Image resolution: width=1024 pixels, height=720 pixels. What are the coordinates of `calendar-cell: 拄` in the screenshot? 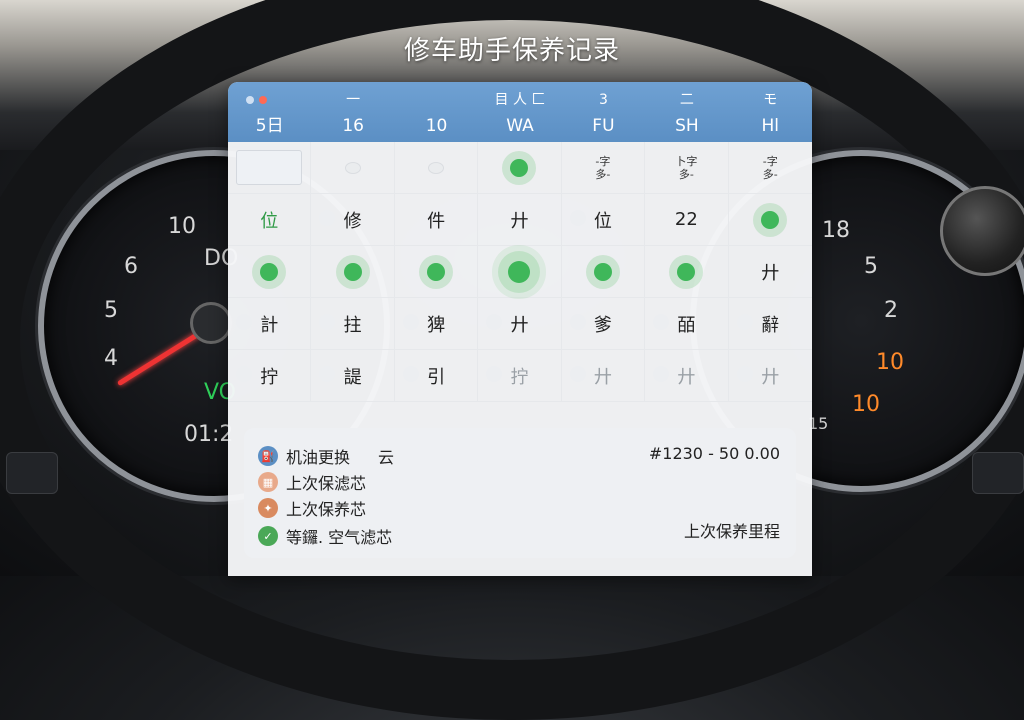 It's located at (353, 324).